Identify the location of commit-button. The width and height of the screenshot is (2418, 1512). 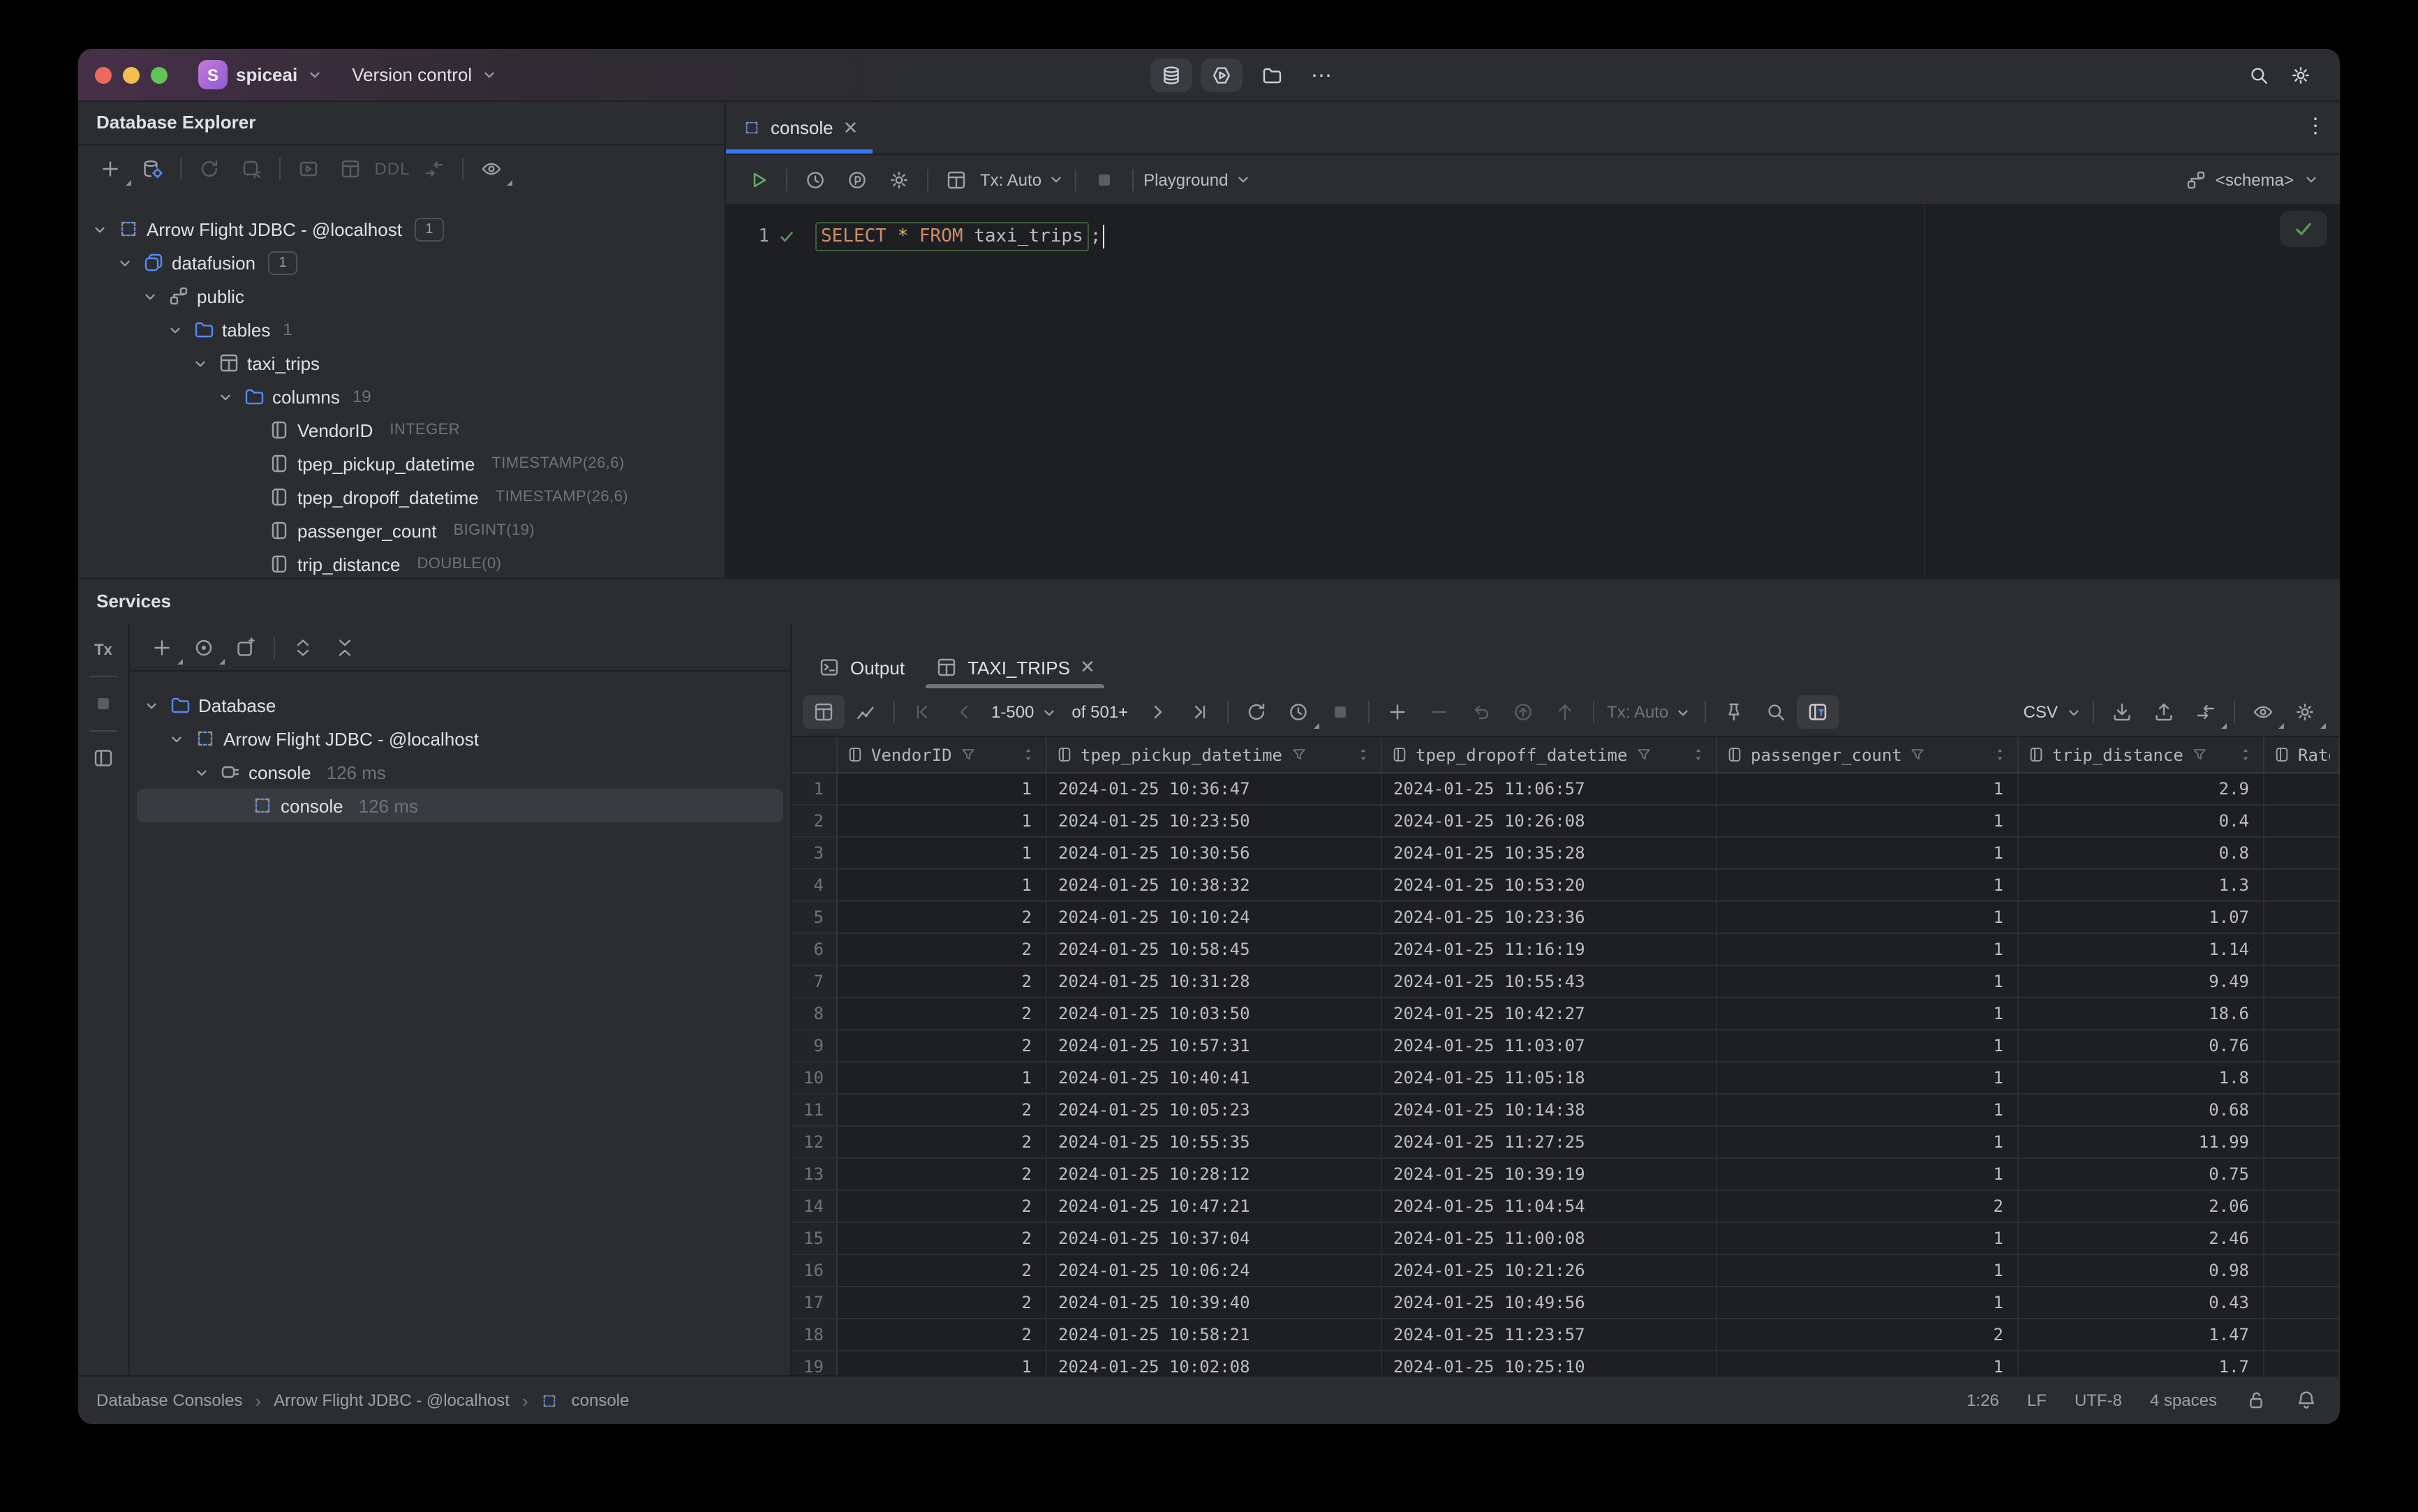
(1565, 712).